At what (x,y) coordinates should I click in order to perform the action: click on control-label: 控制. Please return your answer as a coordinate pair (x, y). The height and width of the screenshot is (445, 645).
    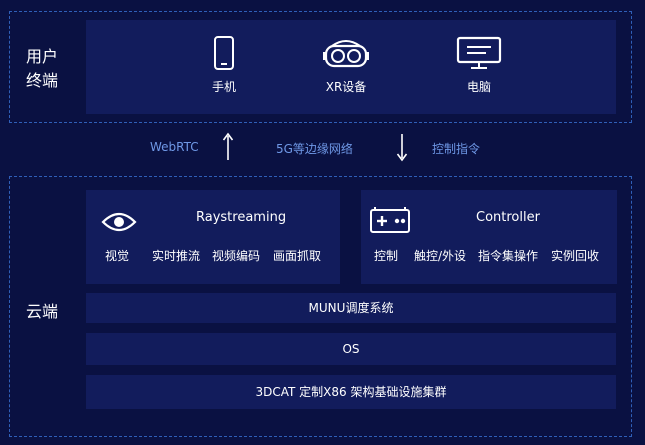
    Looking at the image, I should click on (386, 256).